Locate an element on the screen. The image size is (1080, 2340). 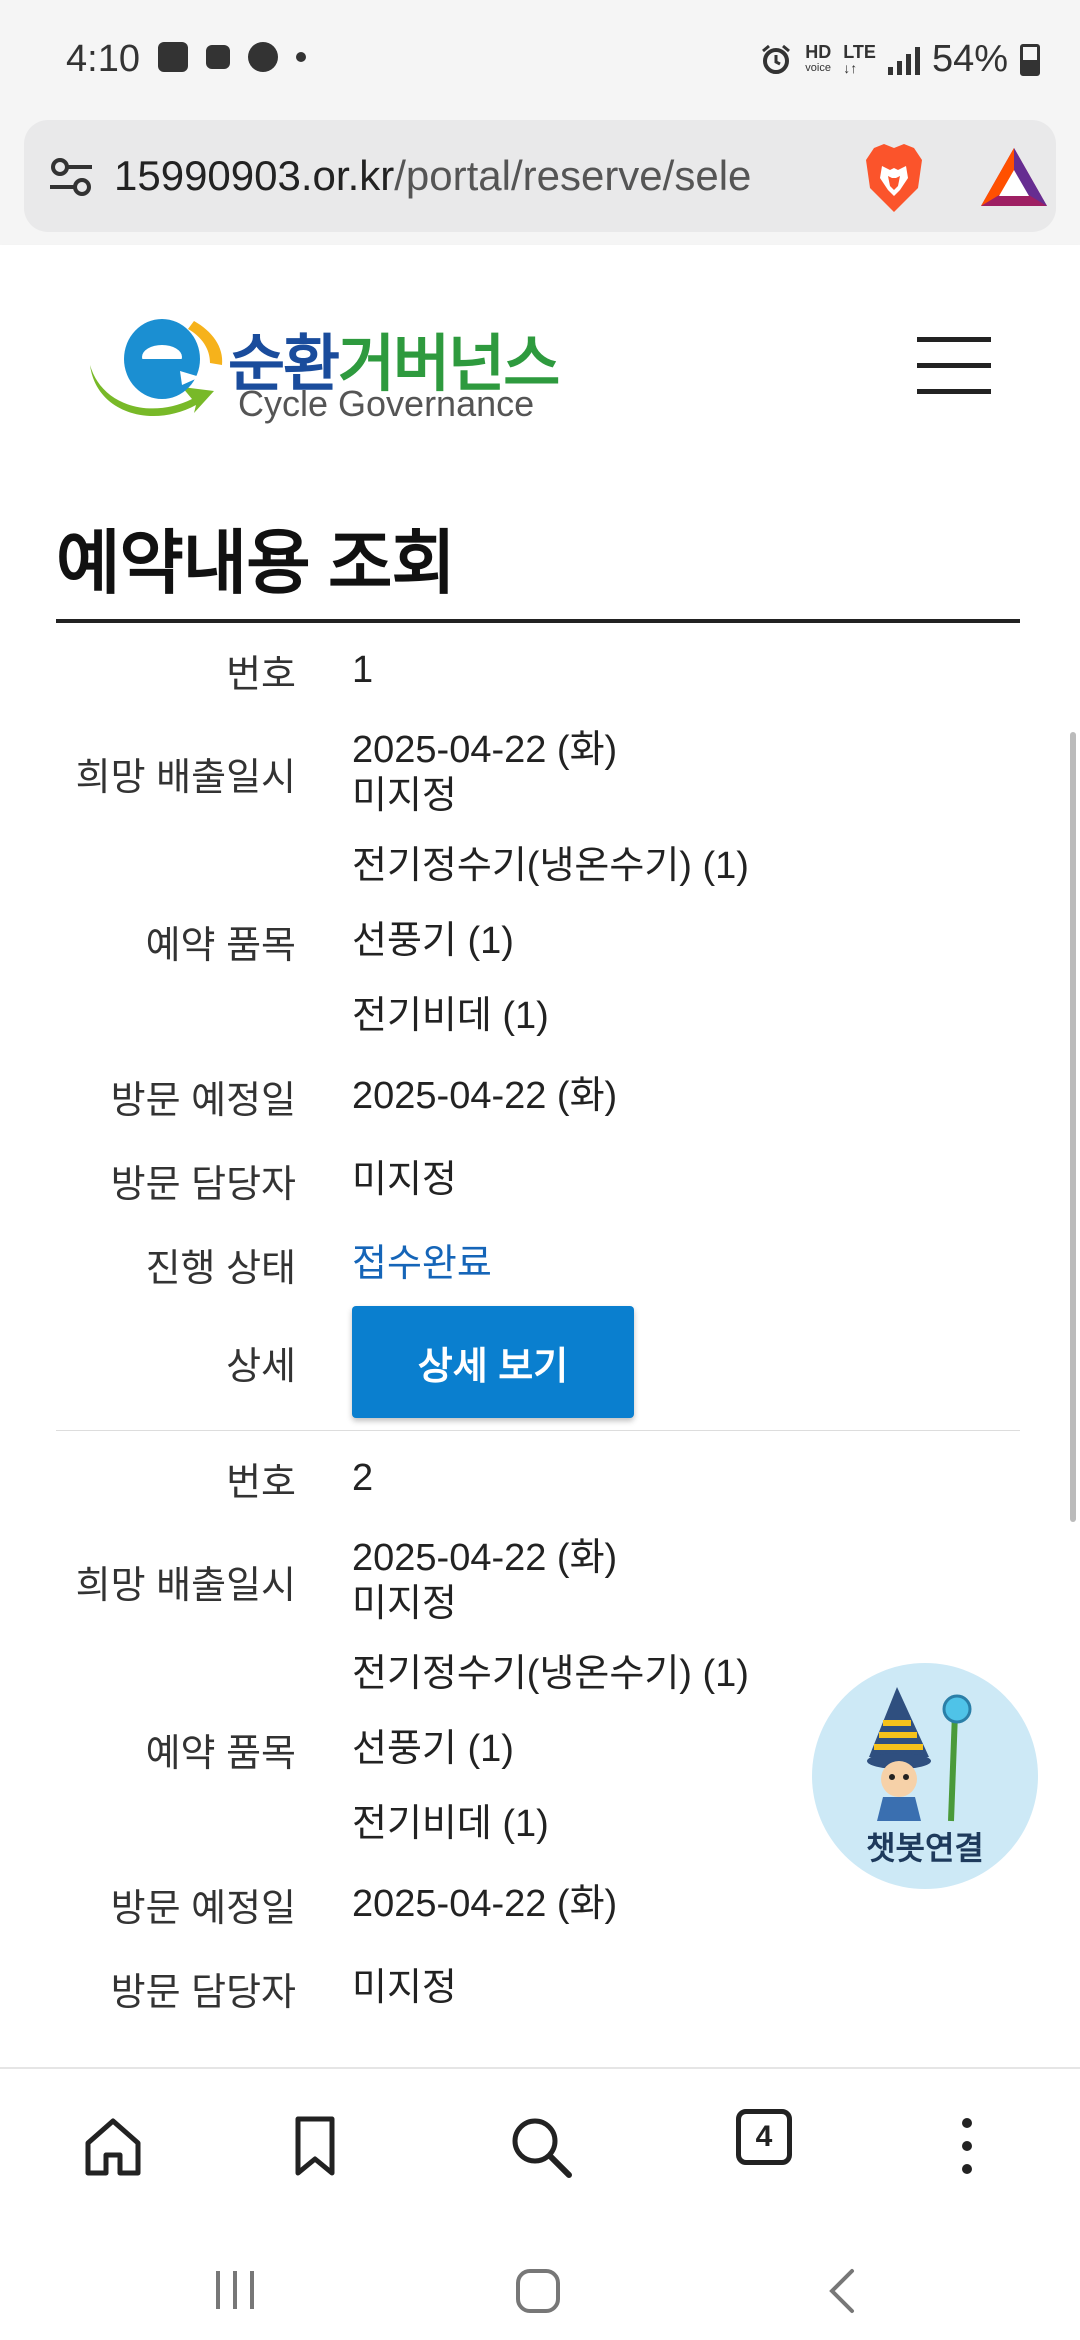
view-detail-button: 상세 보기 is located at coordinates (493, 1362).